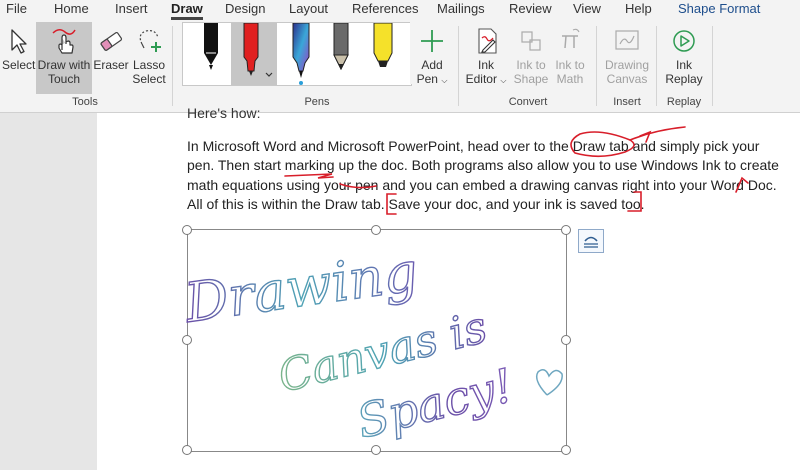 This screenshot has height=470, width=800. What do you see at coordinates (684, 79) in the screenshot?
I see `ink-replay-label-2: Replay` at bounding box center [684, 79].